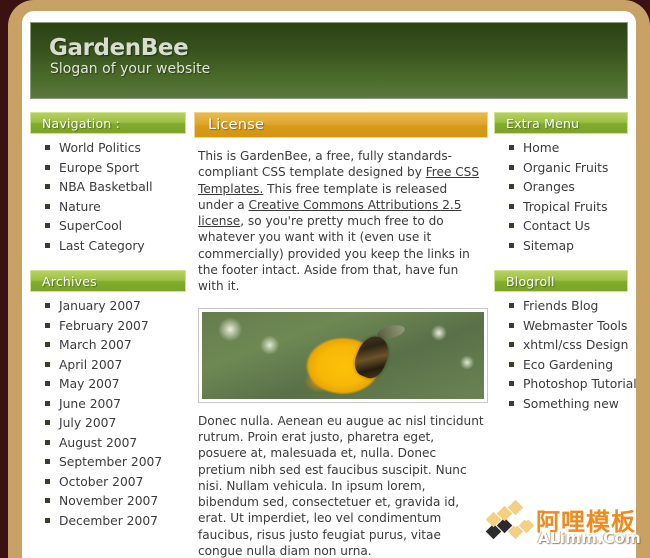  Describe the element at coordinates (571, 404) in the screenshot. I see `blogroll-link-5: Something new` at that location.